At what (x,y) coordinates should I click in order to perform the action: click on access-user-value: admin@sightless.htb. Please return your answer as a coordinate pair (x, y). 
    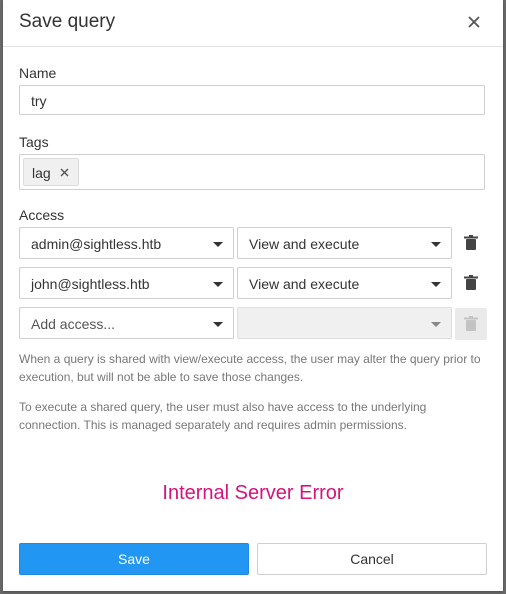
    Looking at the image, I should click on (96, 244).